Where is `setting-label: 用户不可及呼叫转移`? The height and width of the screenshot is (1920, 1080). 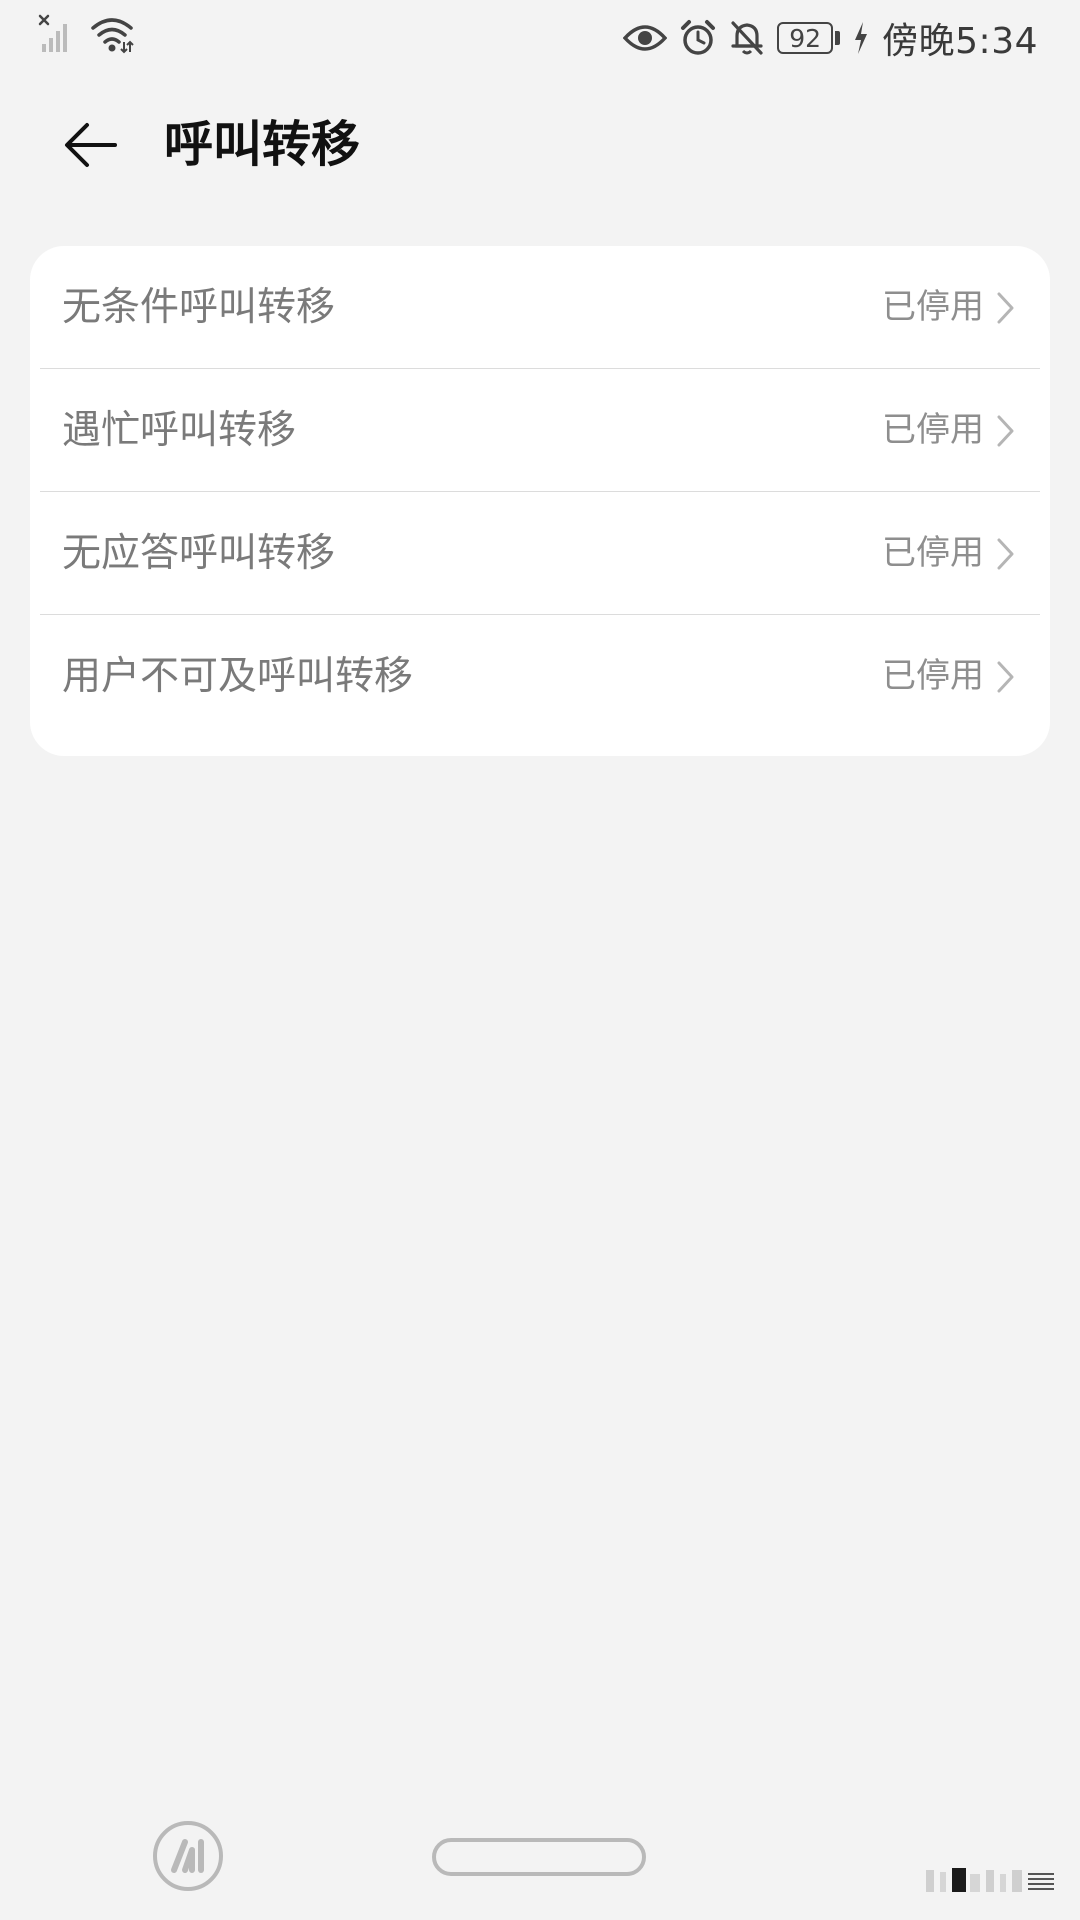
setting-label: 用户不可及呼叫转移 is located at coordinates (238, 676).